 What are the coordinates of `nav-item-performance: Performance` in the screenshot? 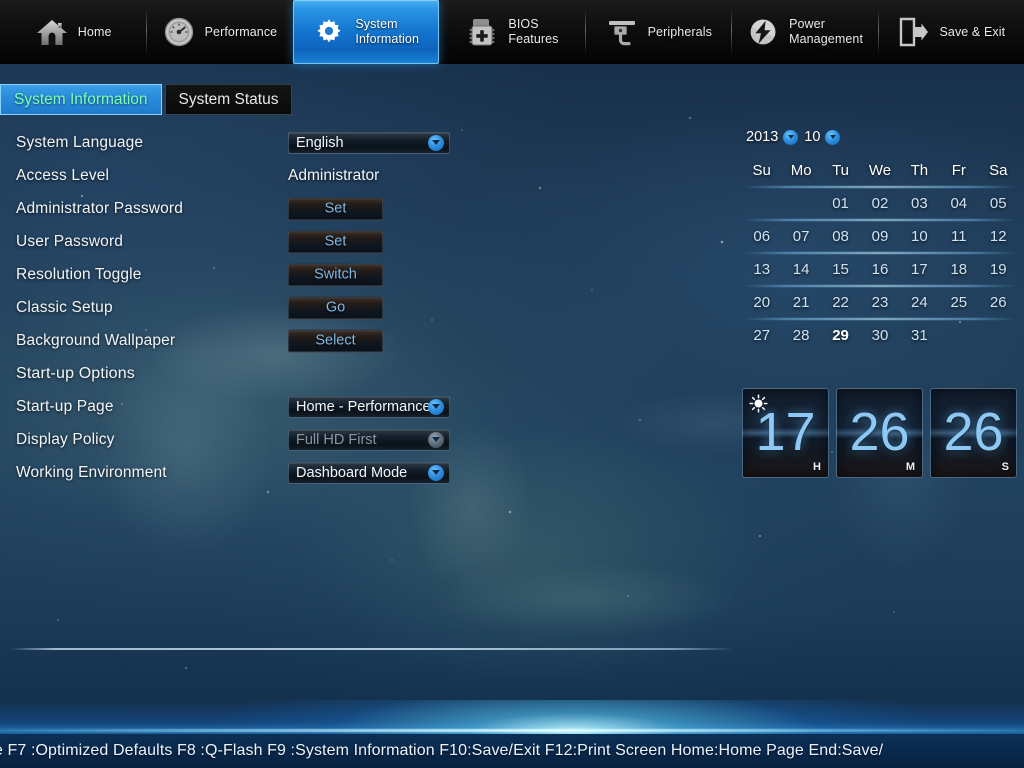 It's located at (219, 32).